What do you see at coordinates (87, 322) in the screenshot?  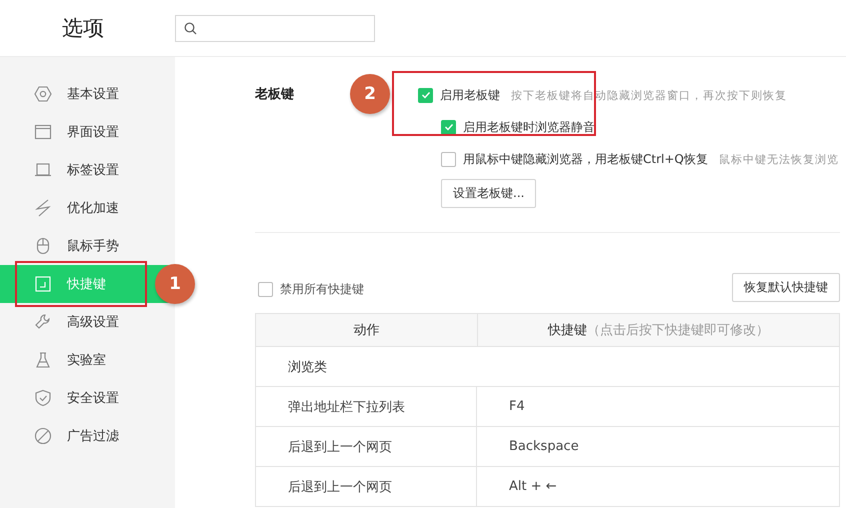 I see `sidebar-item: 高级设置` at bounding box center [87, 322].